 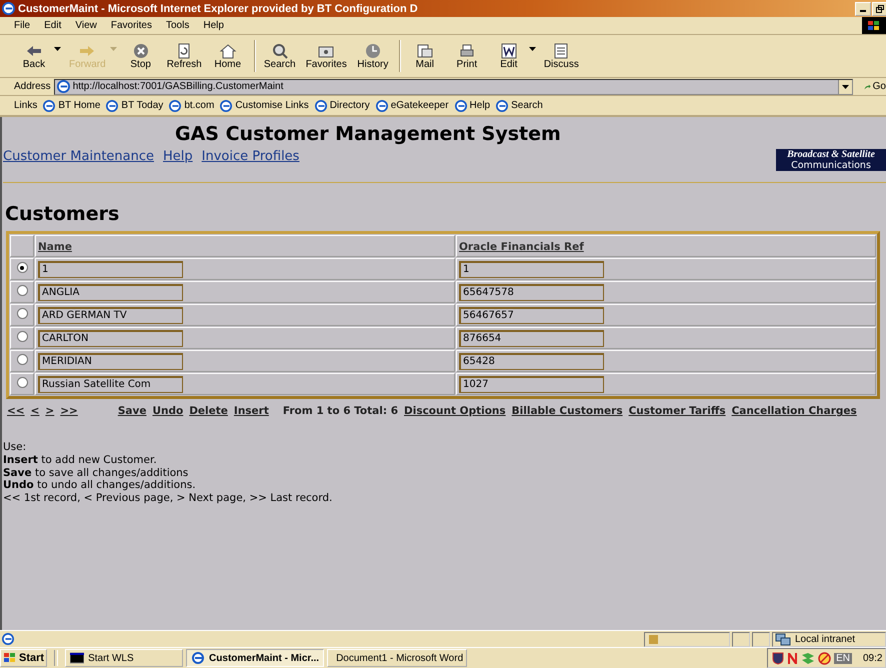 What do you see at coordinates (677, 411) in the screenshot?
I see `page-link: Customer Tariffs` at bounding box center [677, 411].